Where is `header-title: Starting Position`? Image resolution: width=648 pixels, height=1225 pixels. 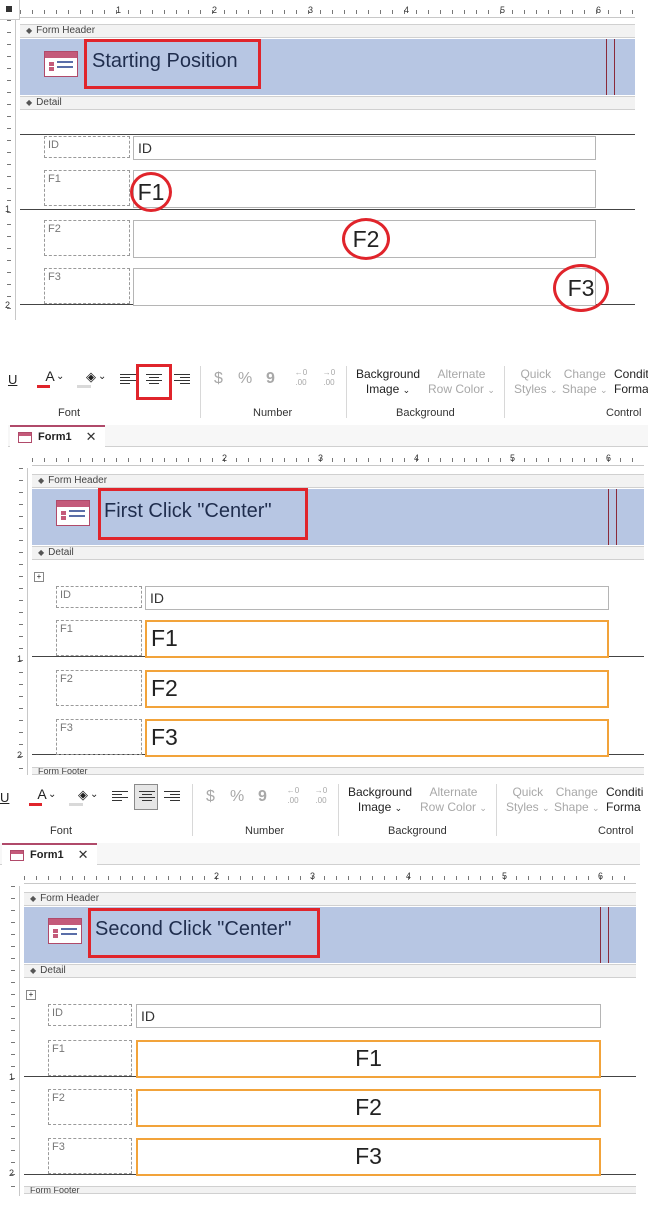
header-title: Starting Position is located at coordinates (165, 61).